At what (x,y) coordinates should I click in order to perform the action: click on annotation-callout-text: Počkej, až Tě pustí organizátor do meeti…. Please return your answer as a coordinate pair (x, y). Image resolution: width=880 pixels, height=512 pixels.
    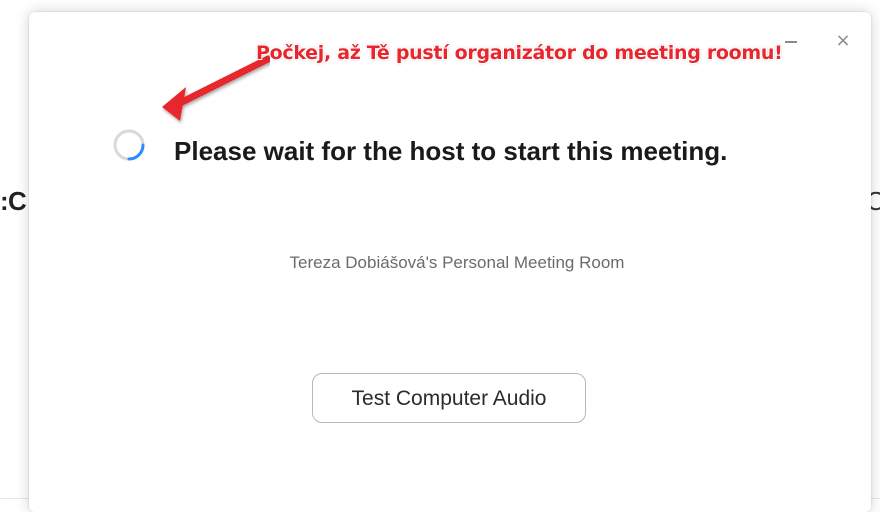
    Looking at the image, I should click on (519, 53).